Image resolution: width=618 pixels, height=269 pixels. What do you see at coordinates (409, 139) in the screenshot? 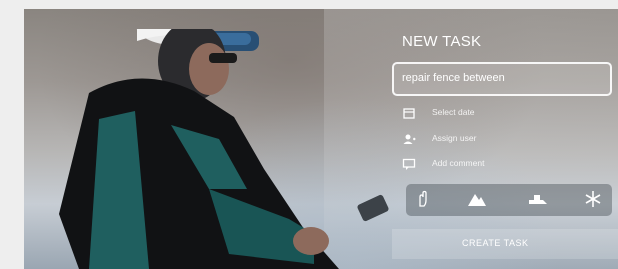
I see `user-icon` at bounding box center [409, 139].